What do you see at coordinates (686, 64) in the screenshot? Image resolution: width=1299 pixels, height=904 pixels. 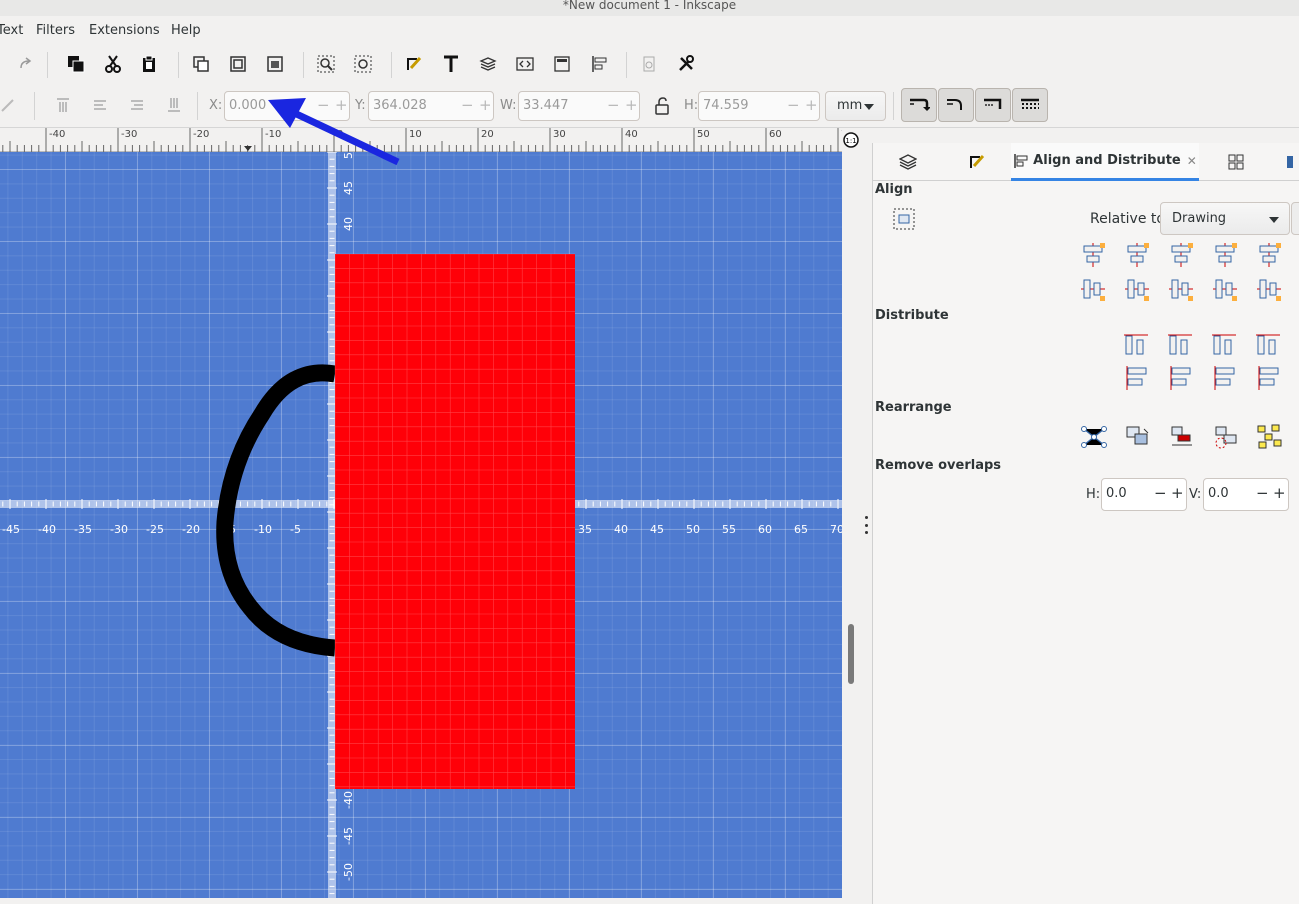 I see `preferences-icon` at bounding box center [686, 64].